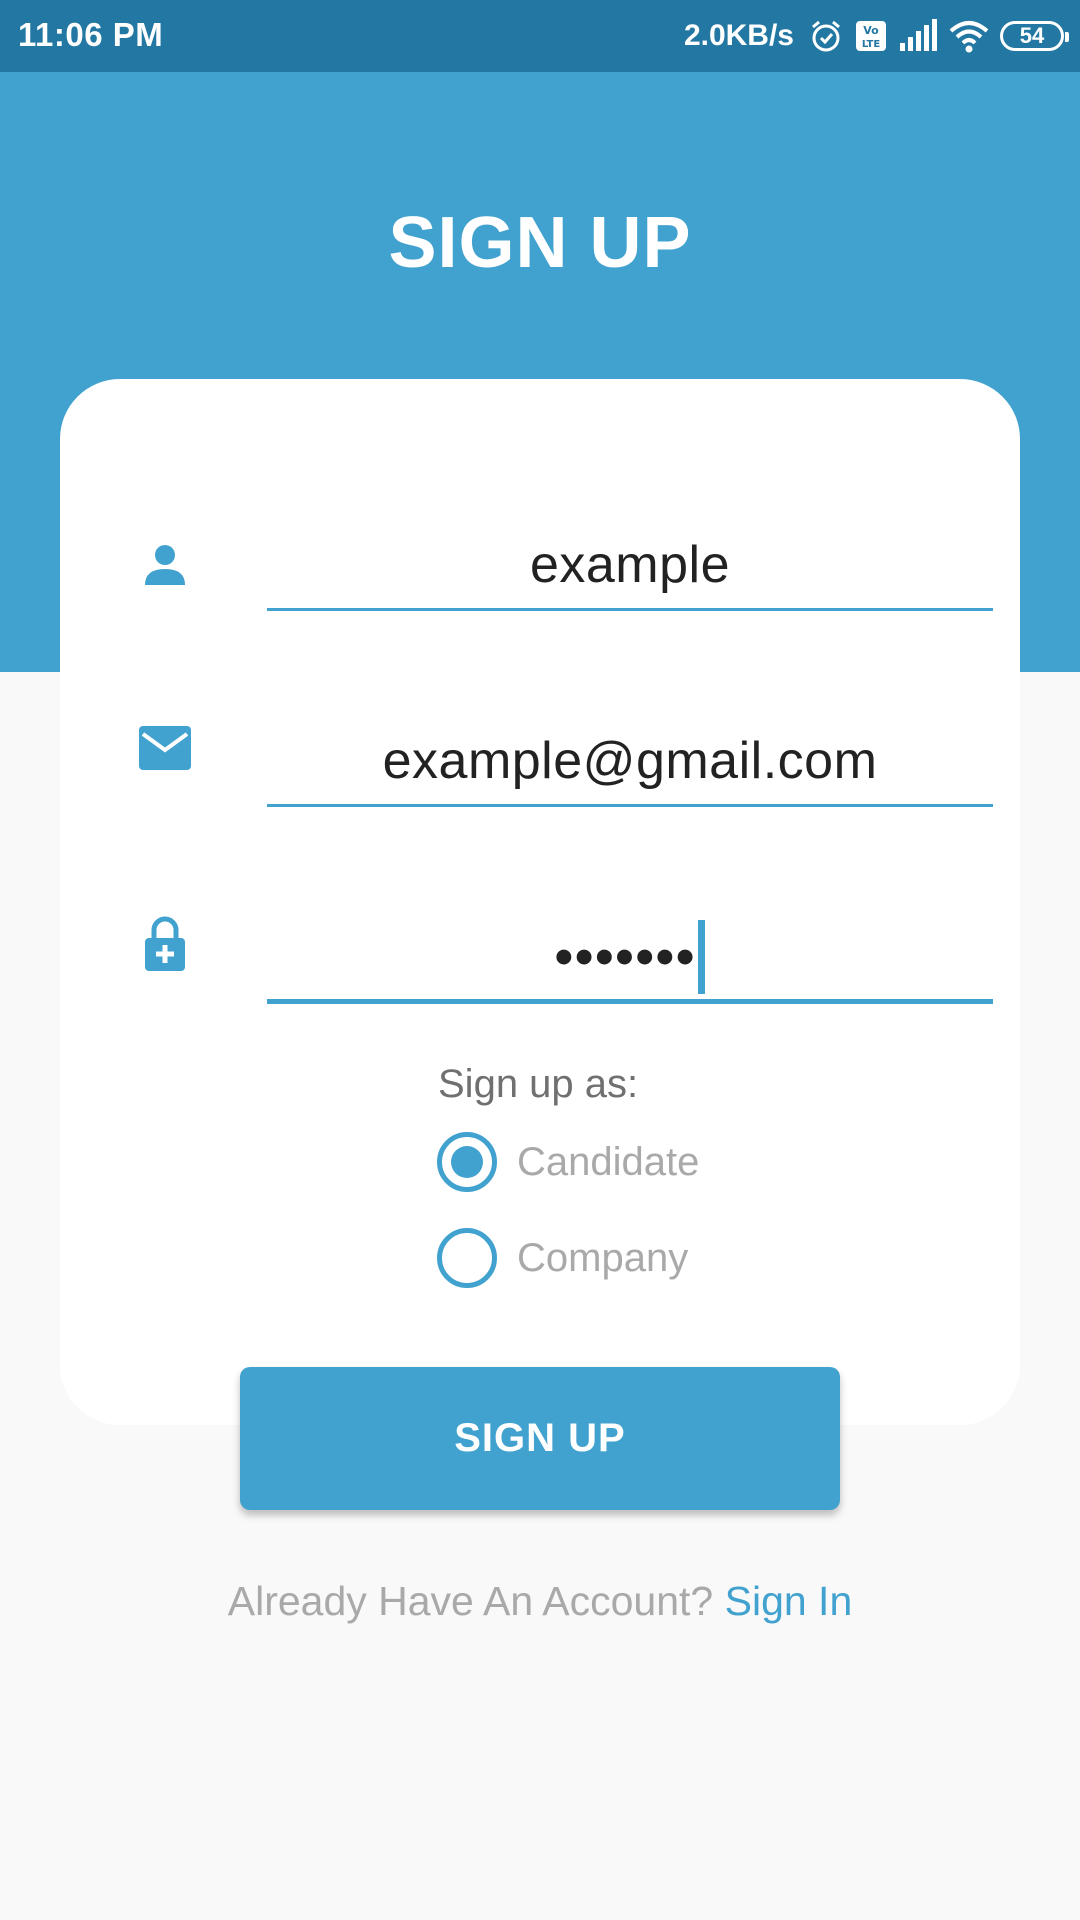 The image size is (1080, 1920). Describe the element at coordinates (91, 34) in the screenshot. I see `status-time: 11:06 PM` at that location.